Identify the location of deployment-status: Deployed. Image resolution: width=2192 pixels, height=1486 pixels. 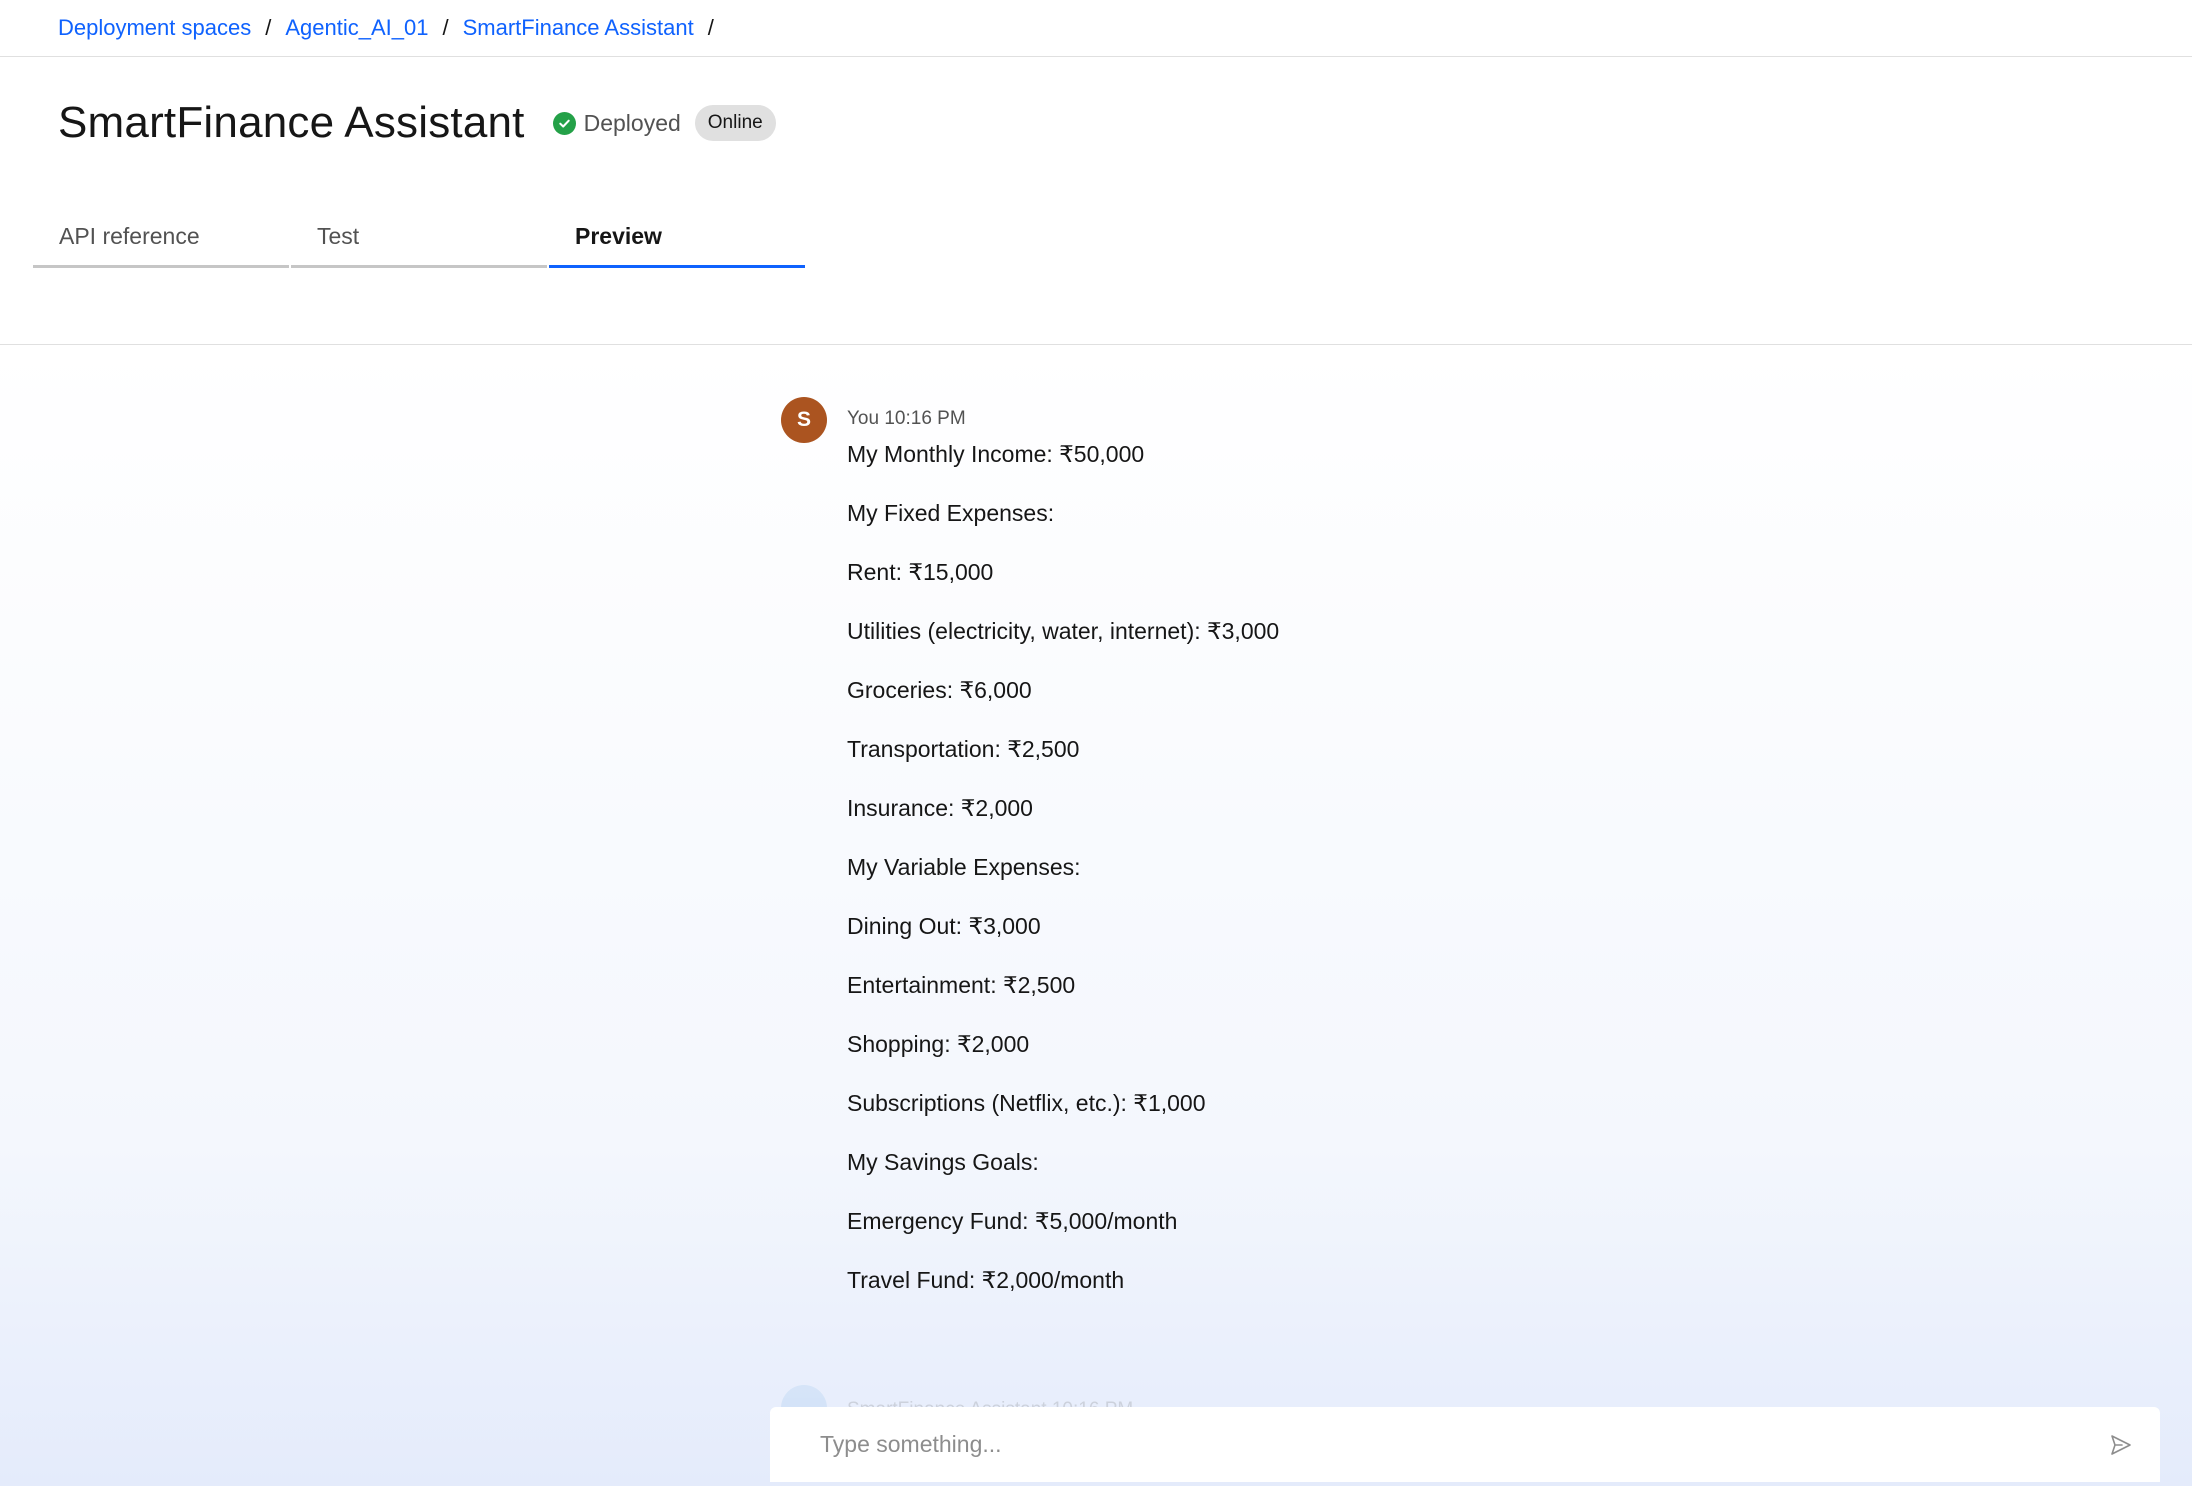
(616, 123).